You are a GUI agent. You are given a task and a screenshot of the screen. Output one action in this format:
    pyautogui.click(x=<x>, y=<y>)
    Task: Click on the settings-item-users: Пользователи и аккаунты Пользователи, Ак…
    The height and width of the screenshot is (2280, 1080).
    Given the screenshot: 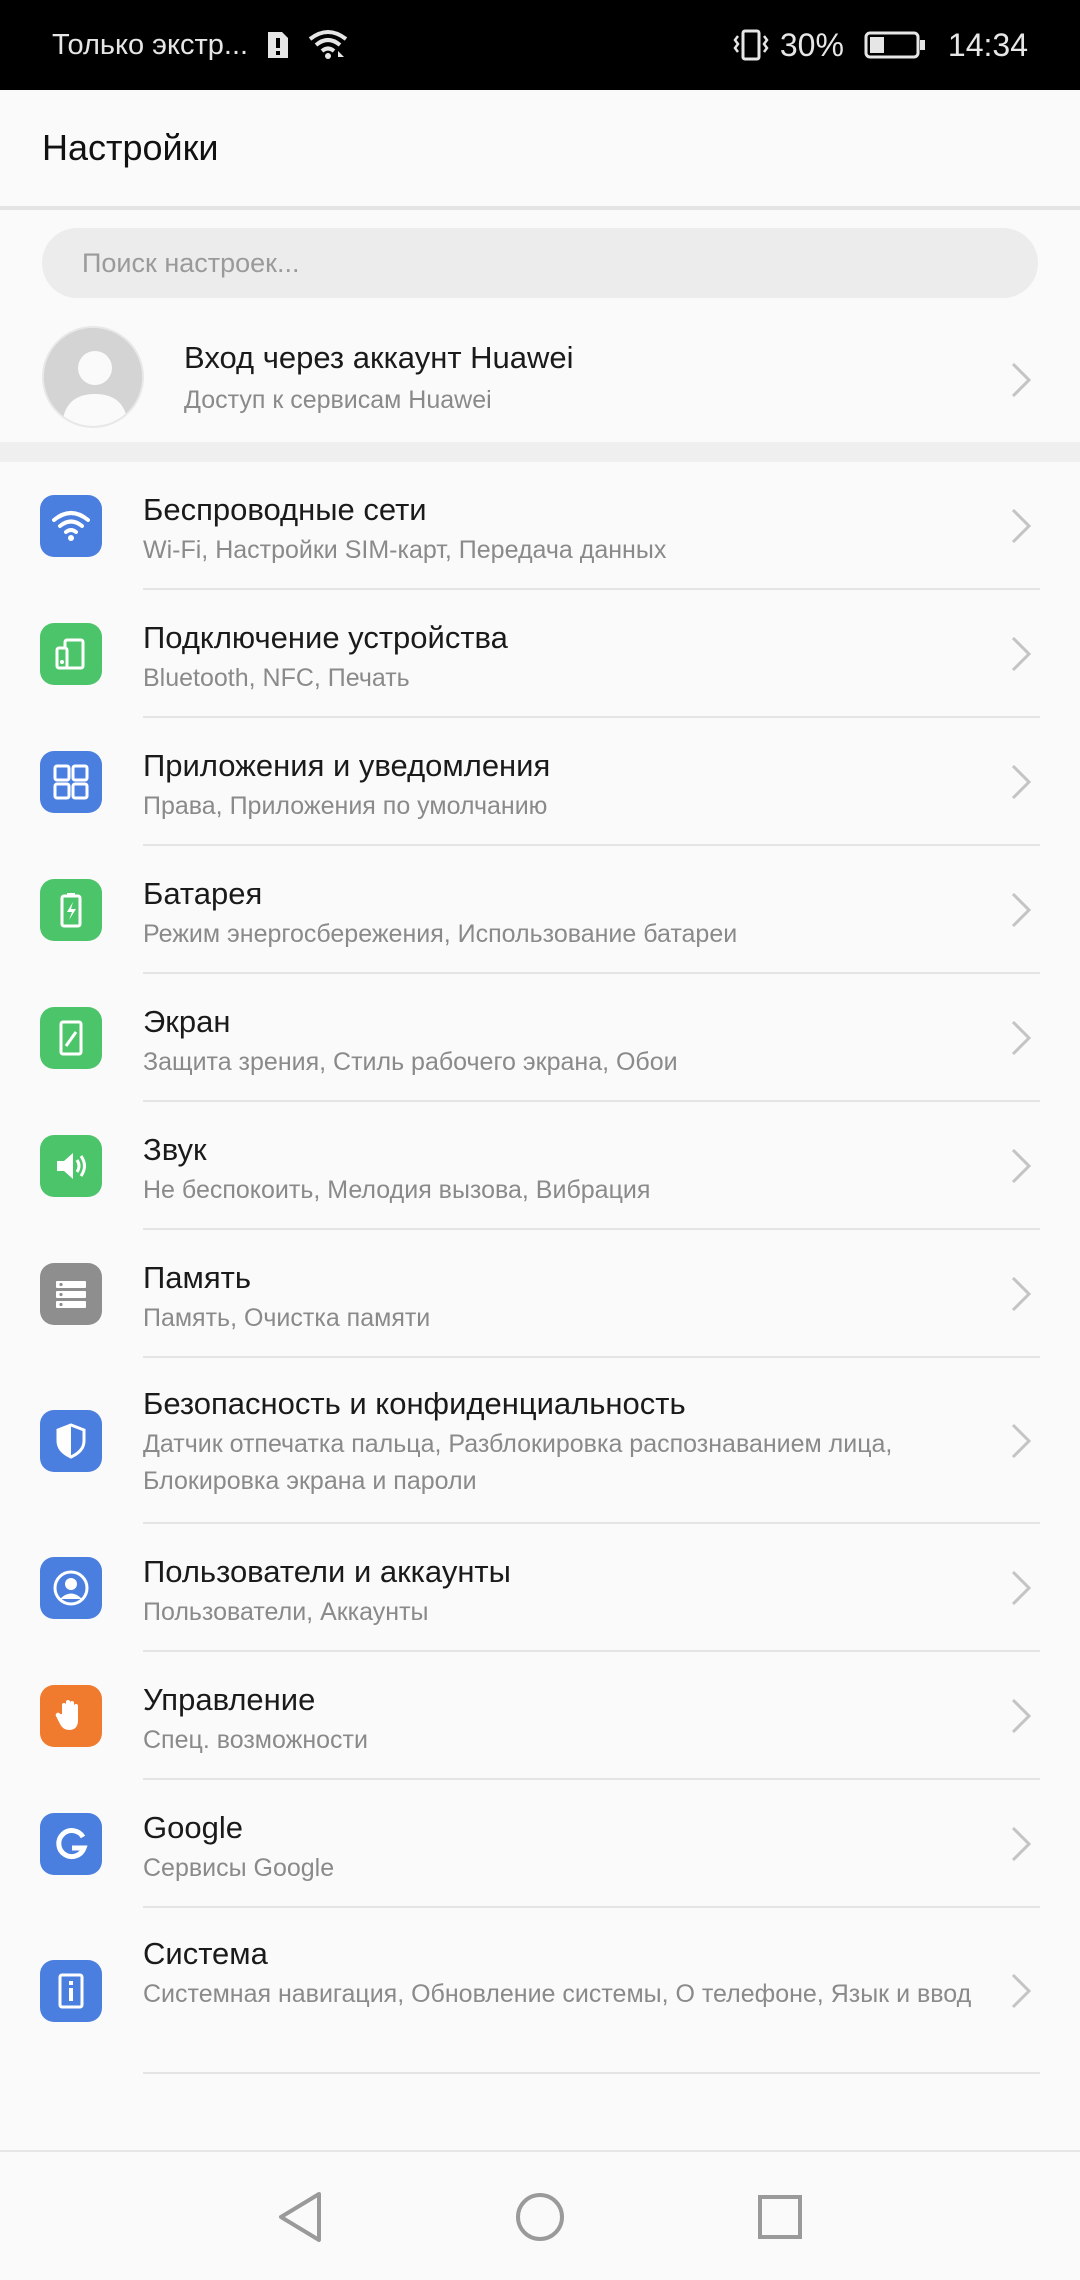 What is the action you would take?
    pyautogui.click(x=540, y=1588)
    